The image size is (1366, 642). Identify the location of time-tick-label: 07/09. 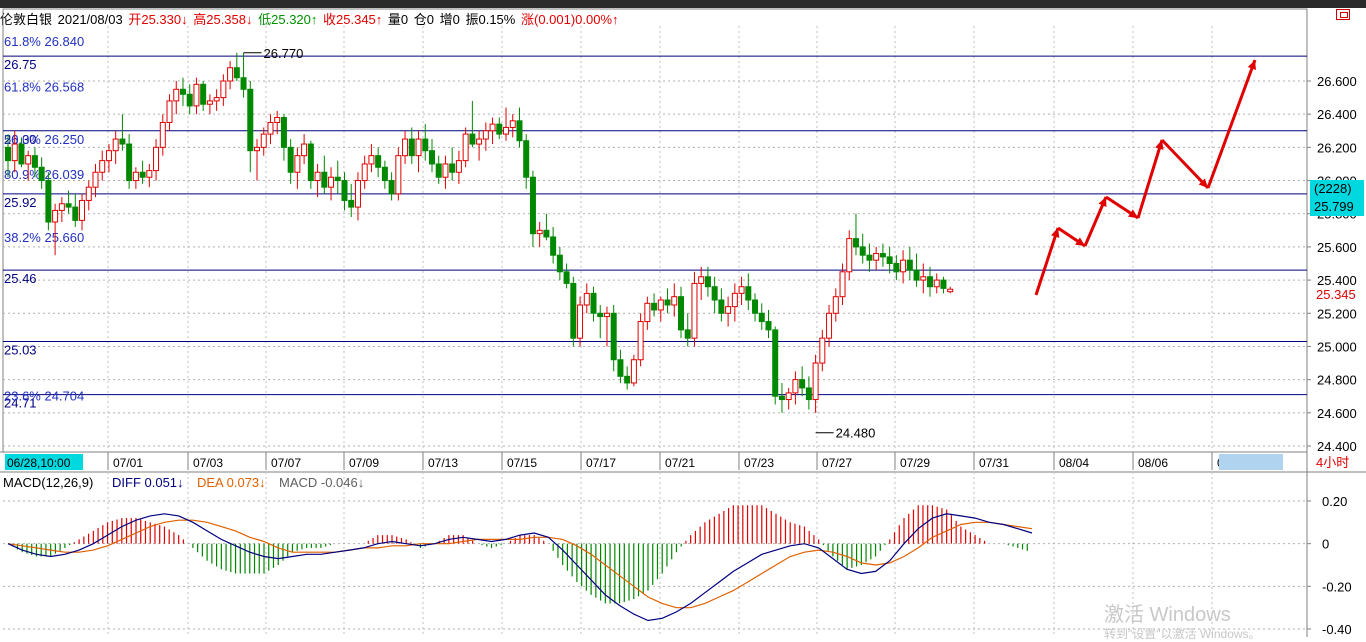
(364, 463).